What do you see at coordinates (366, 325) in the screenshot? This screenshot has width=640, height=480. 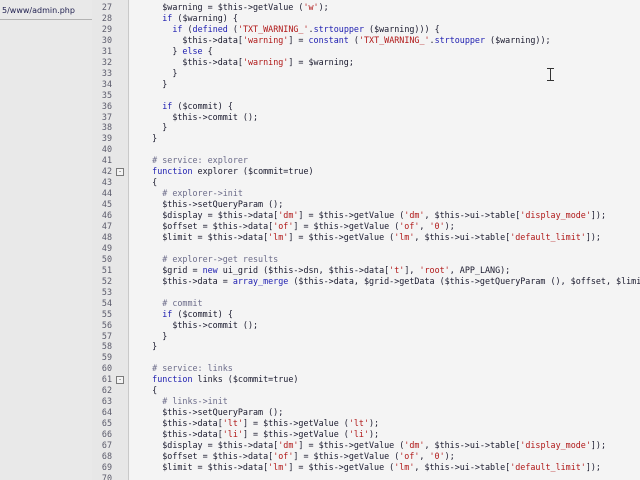 I see `code-line: 56 $this->commit ();` at bounding box center [366, 325].